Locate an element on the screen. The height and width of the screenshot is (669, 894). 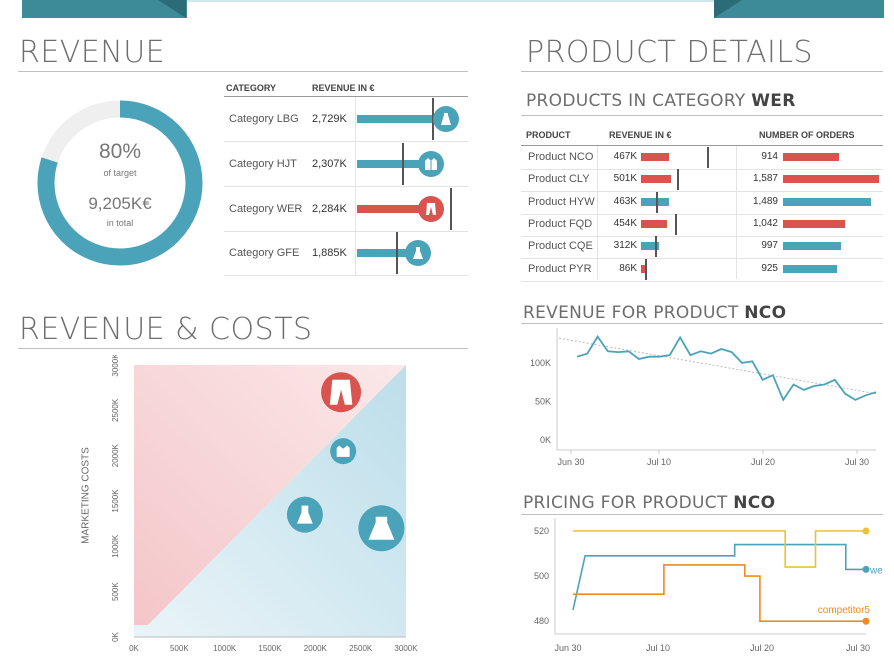
x-tick-label: 2500K is located at coordinates (361, 648).